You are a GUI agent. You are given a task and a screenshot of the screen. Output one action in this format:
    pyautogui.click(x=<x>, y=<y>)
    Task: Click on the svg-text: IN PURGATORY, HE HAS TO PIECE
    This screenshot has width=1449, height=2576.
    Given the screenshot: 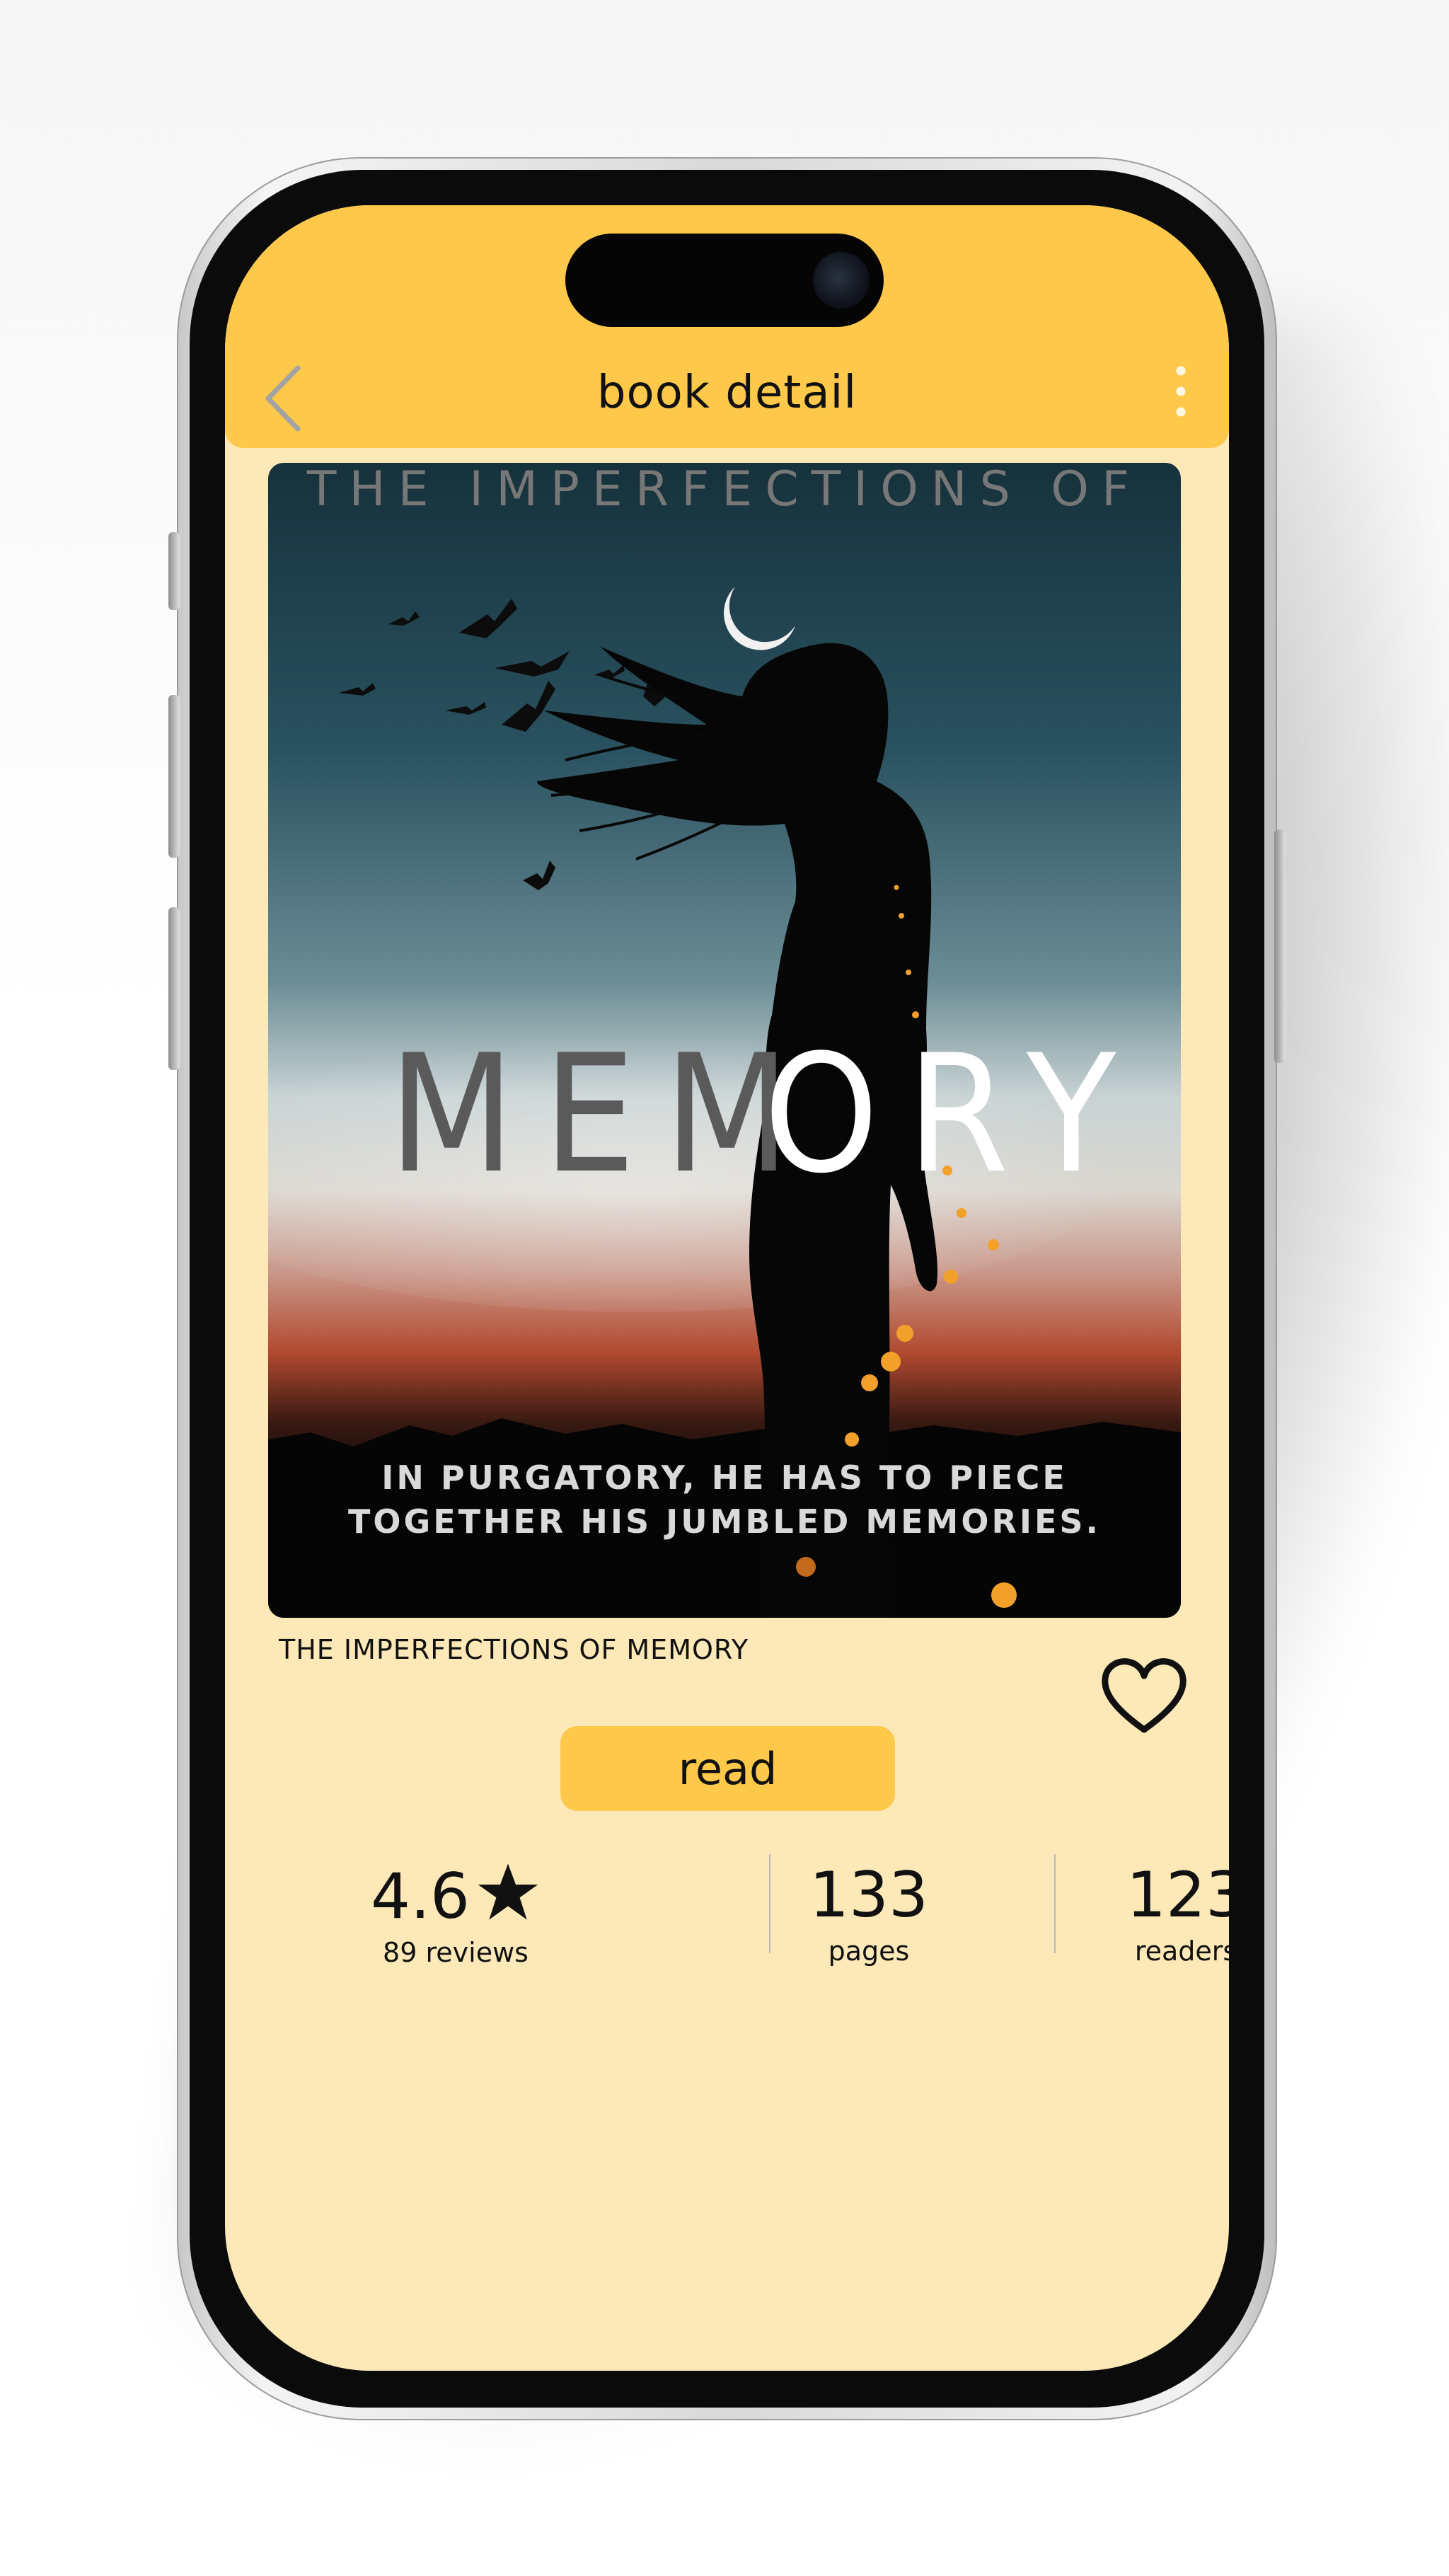 What is the action you would take?
    pyautogui.click(x=724, y=1478)
    